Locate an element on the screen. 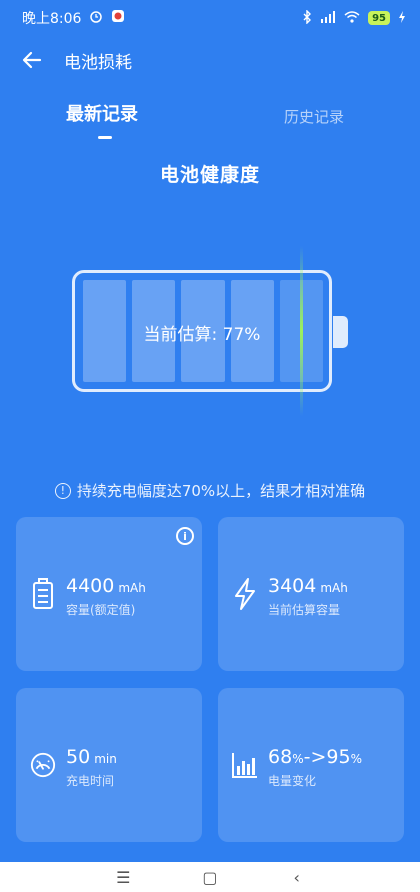 The width and height of the screenshot is (420, 892). battery-cap is located at coordinates (340, 332).